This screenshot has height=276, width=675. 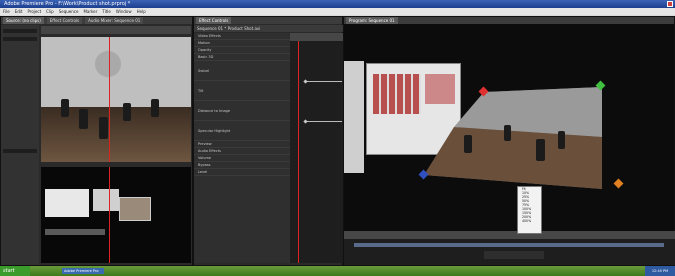 What do you see at coordinates (242, 172) in the screenshot?
I see `effect-row: Level` at bounding box center [242, 172].